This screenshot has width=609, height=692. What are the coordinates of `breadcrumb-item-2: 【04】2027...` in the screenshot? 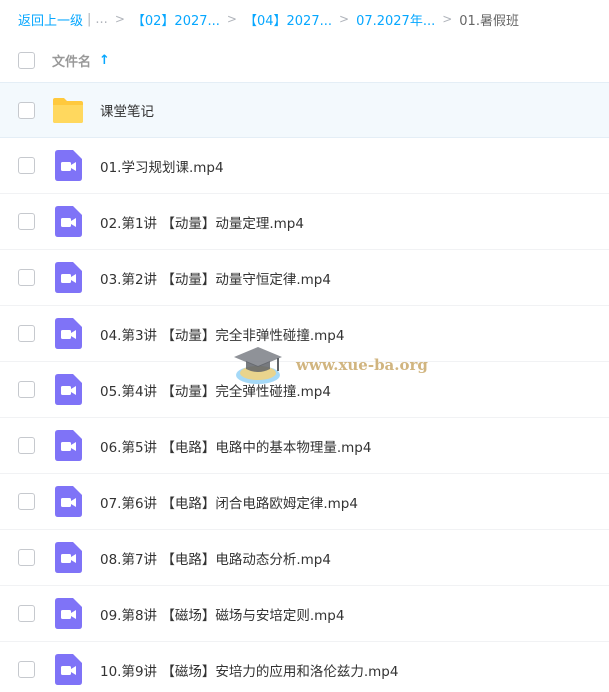 It's located at (288, 19).